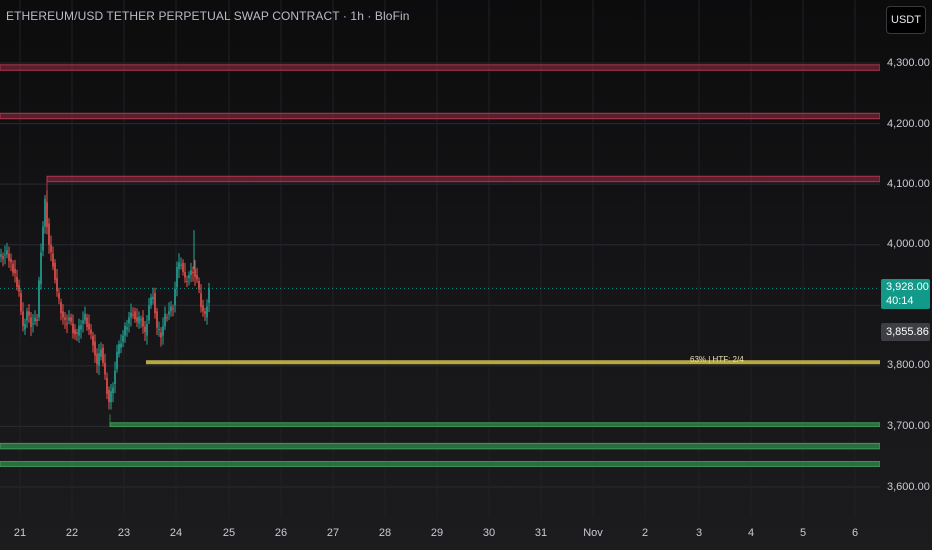  I want to click on date-tick: 2, so click(645, 533).